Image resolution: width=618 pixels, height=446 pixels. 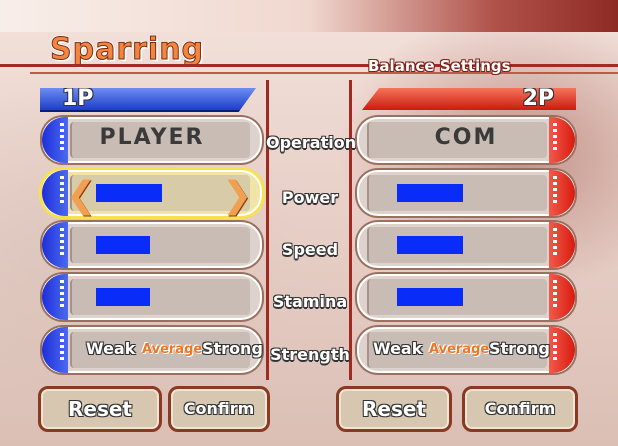 What do you see at coordinates (123, 245) in the screenshot?
I see `p1-speed-bar` at bounding box center [123, 245].